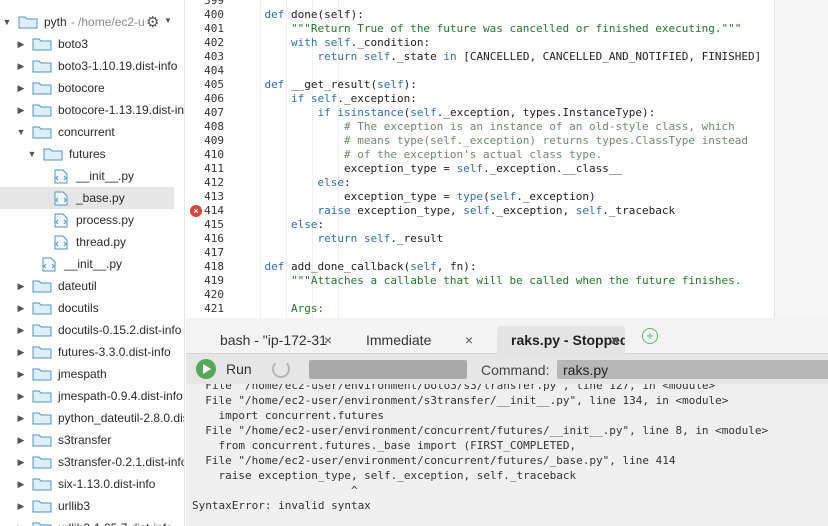  I want to click on code-token: __get_result(, so click(331, 84).